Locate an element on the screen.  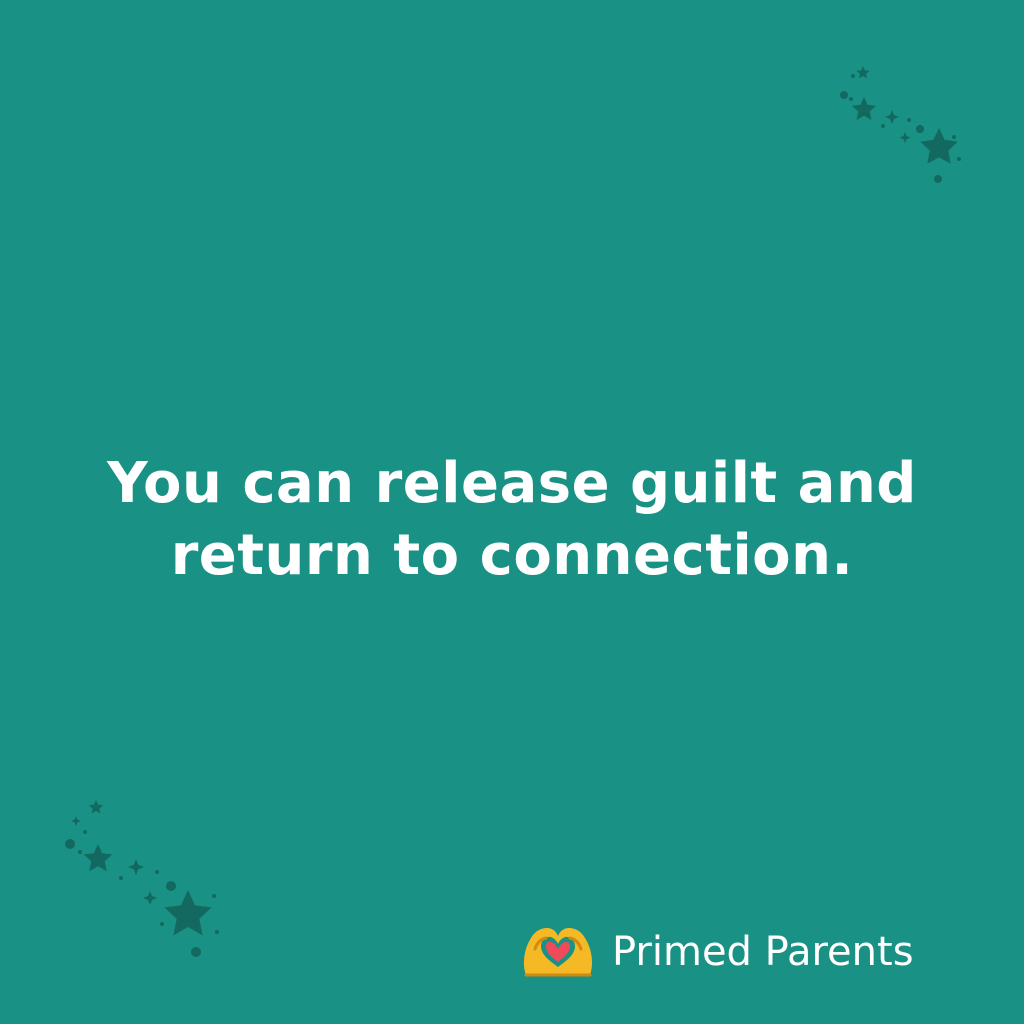
quote-line-1: You can release guilt and is located at coordinates (512, 483).